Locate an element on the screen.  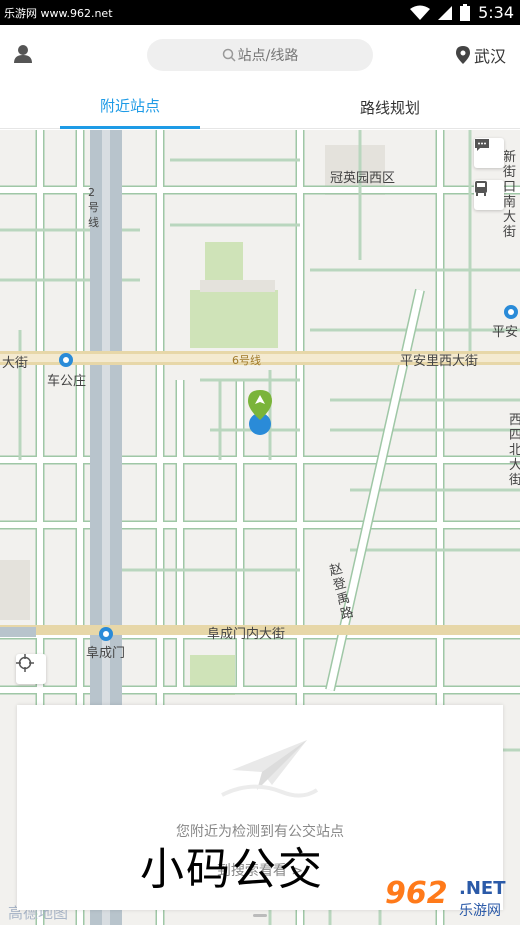
app-name-caption: 小码公交 is located at coordinates (232, 869).